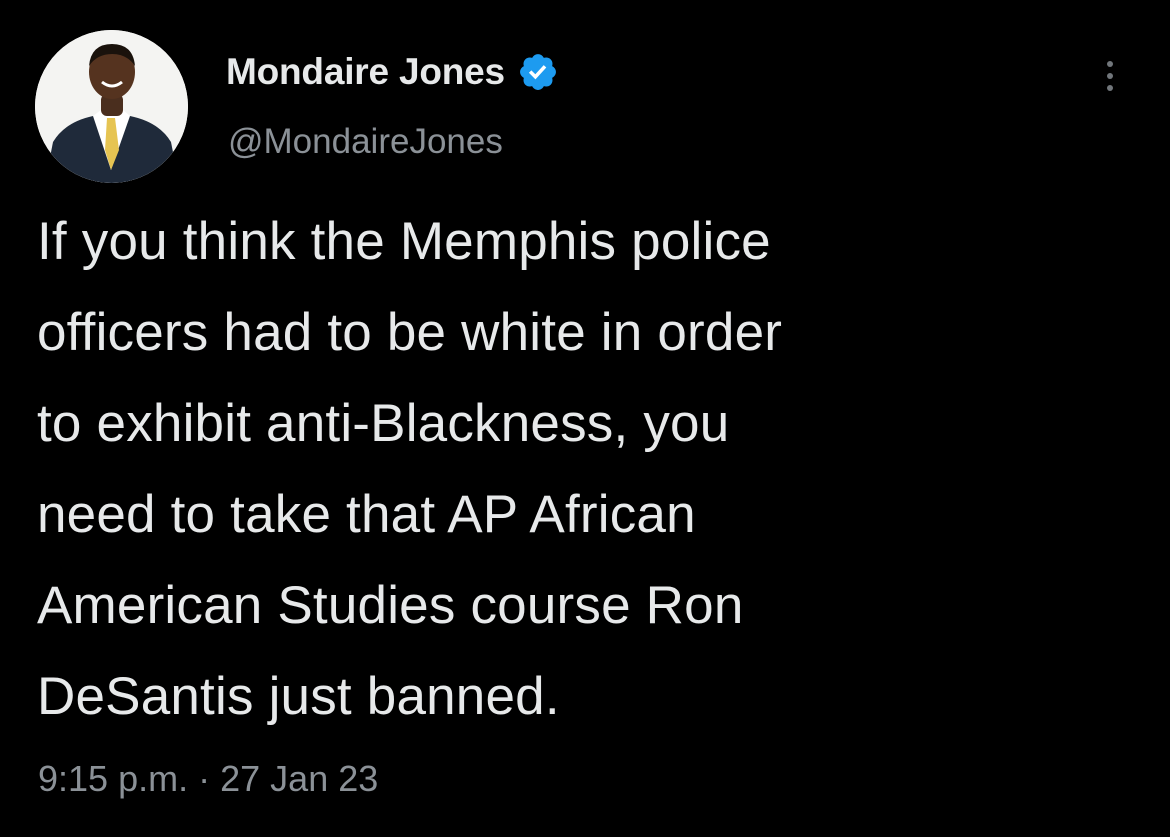 The image size is (1170, 837). I want to click on tweet-text-line: officers had to be white in order, so click(410, 332).